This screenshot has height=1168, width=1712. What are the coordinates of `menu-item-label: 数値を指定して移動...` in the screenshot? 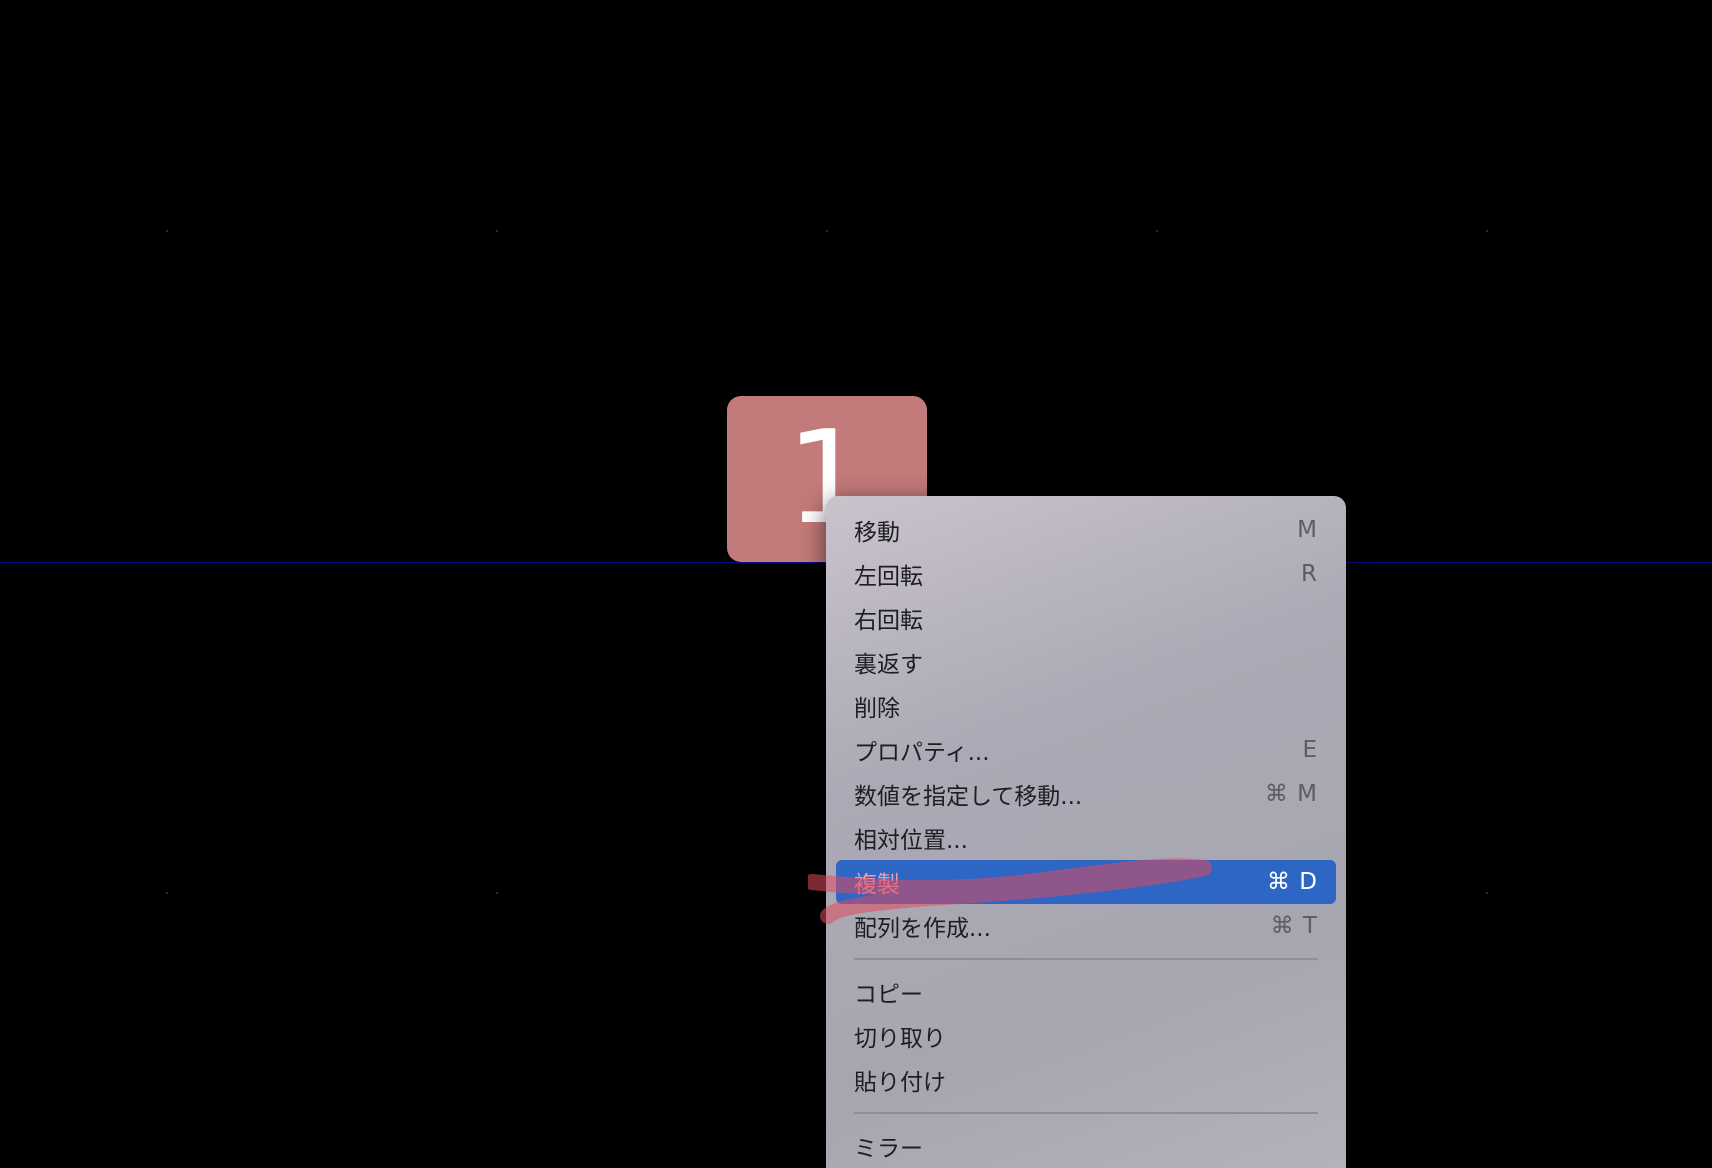 It's located at (968, 797).